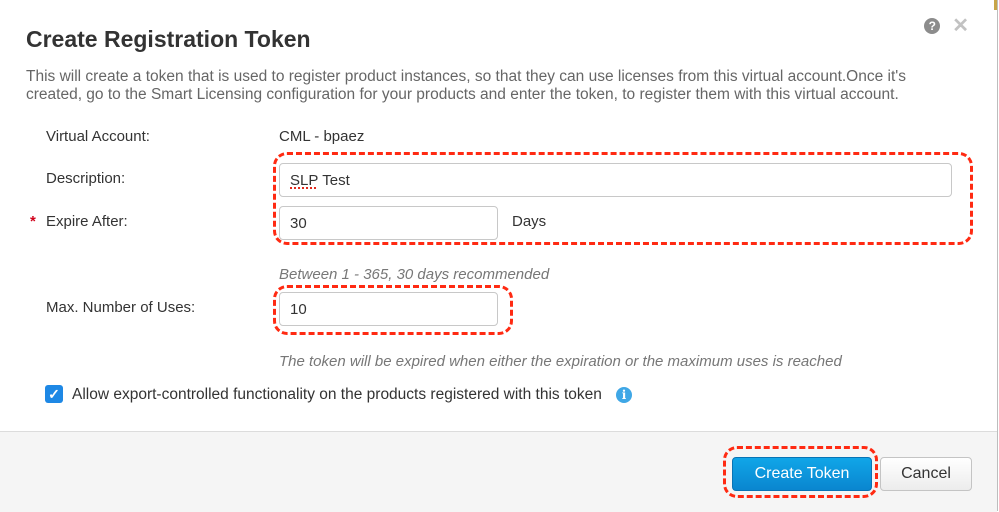 The image size is (999, 512). What do you see at coordinates (946, 26) in the screenshot?
I see `dialog-header-actions: ? ✕` at bounding box center [946, 26].